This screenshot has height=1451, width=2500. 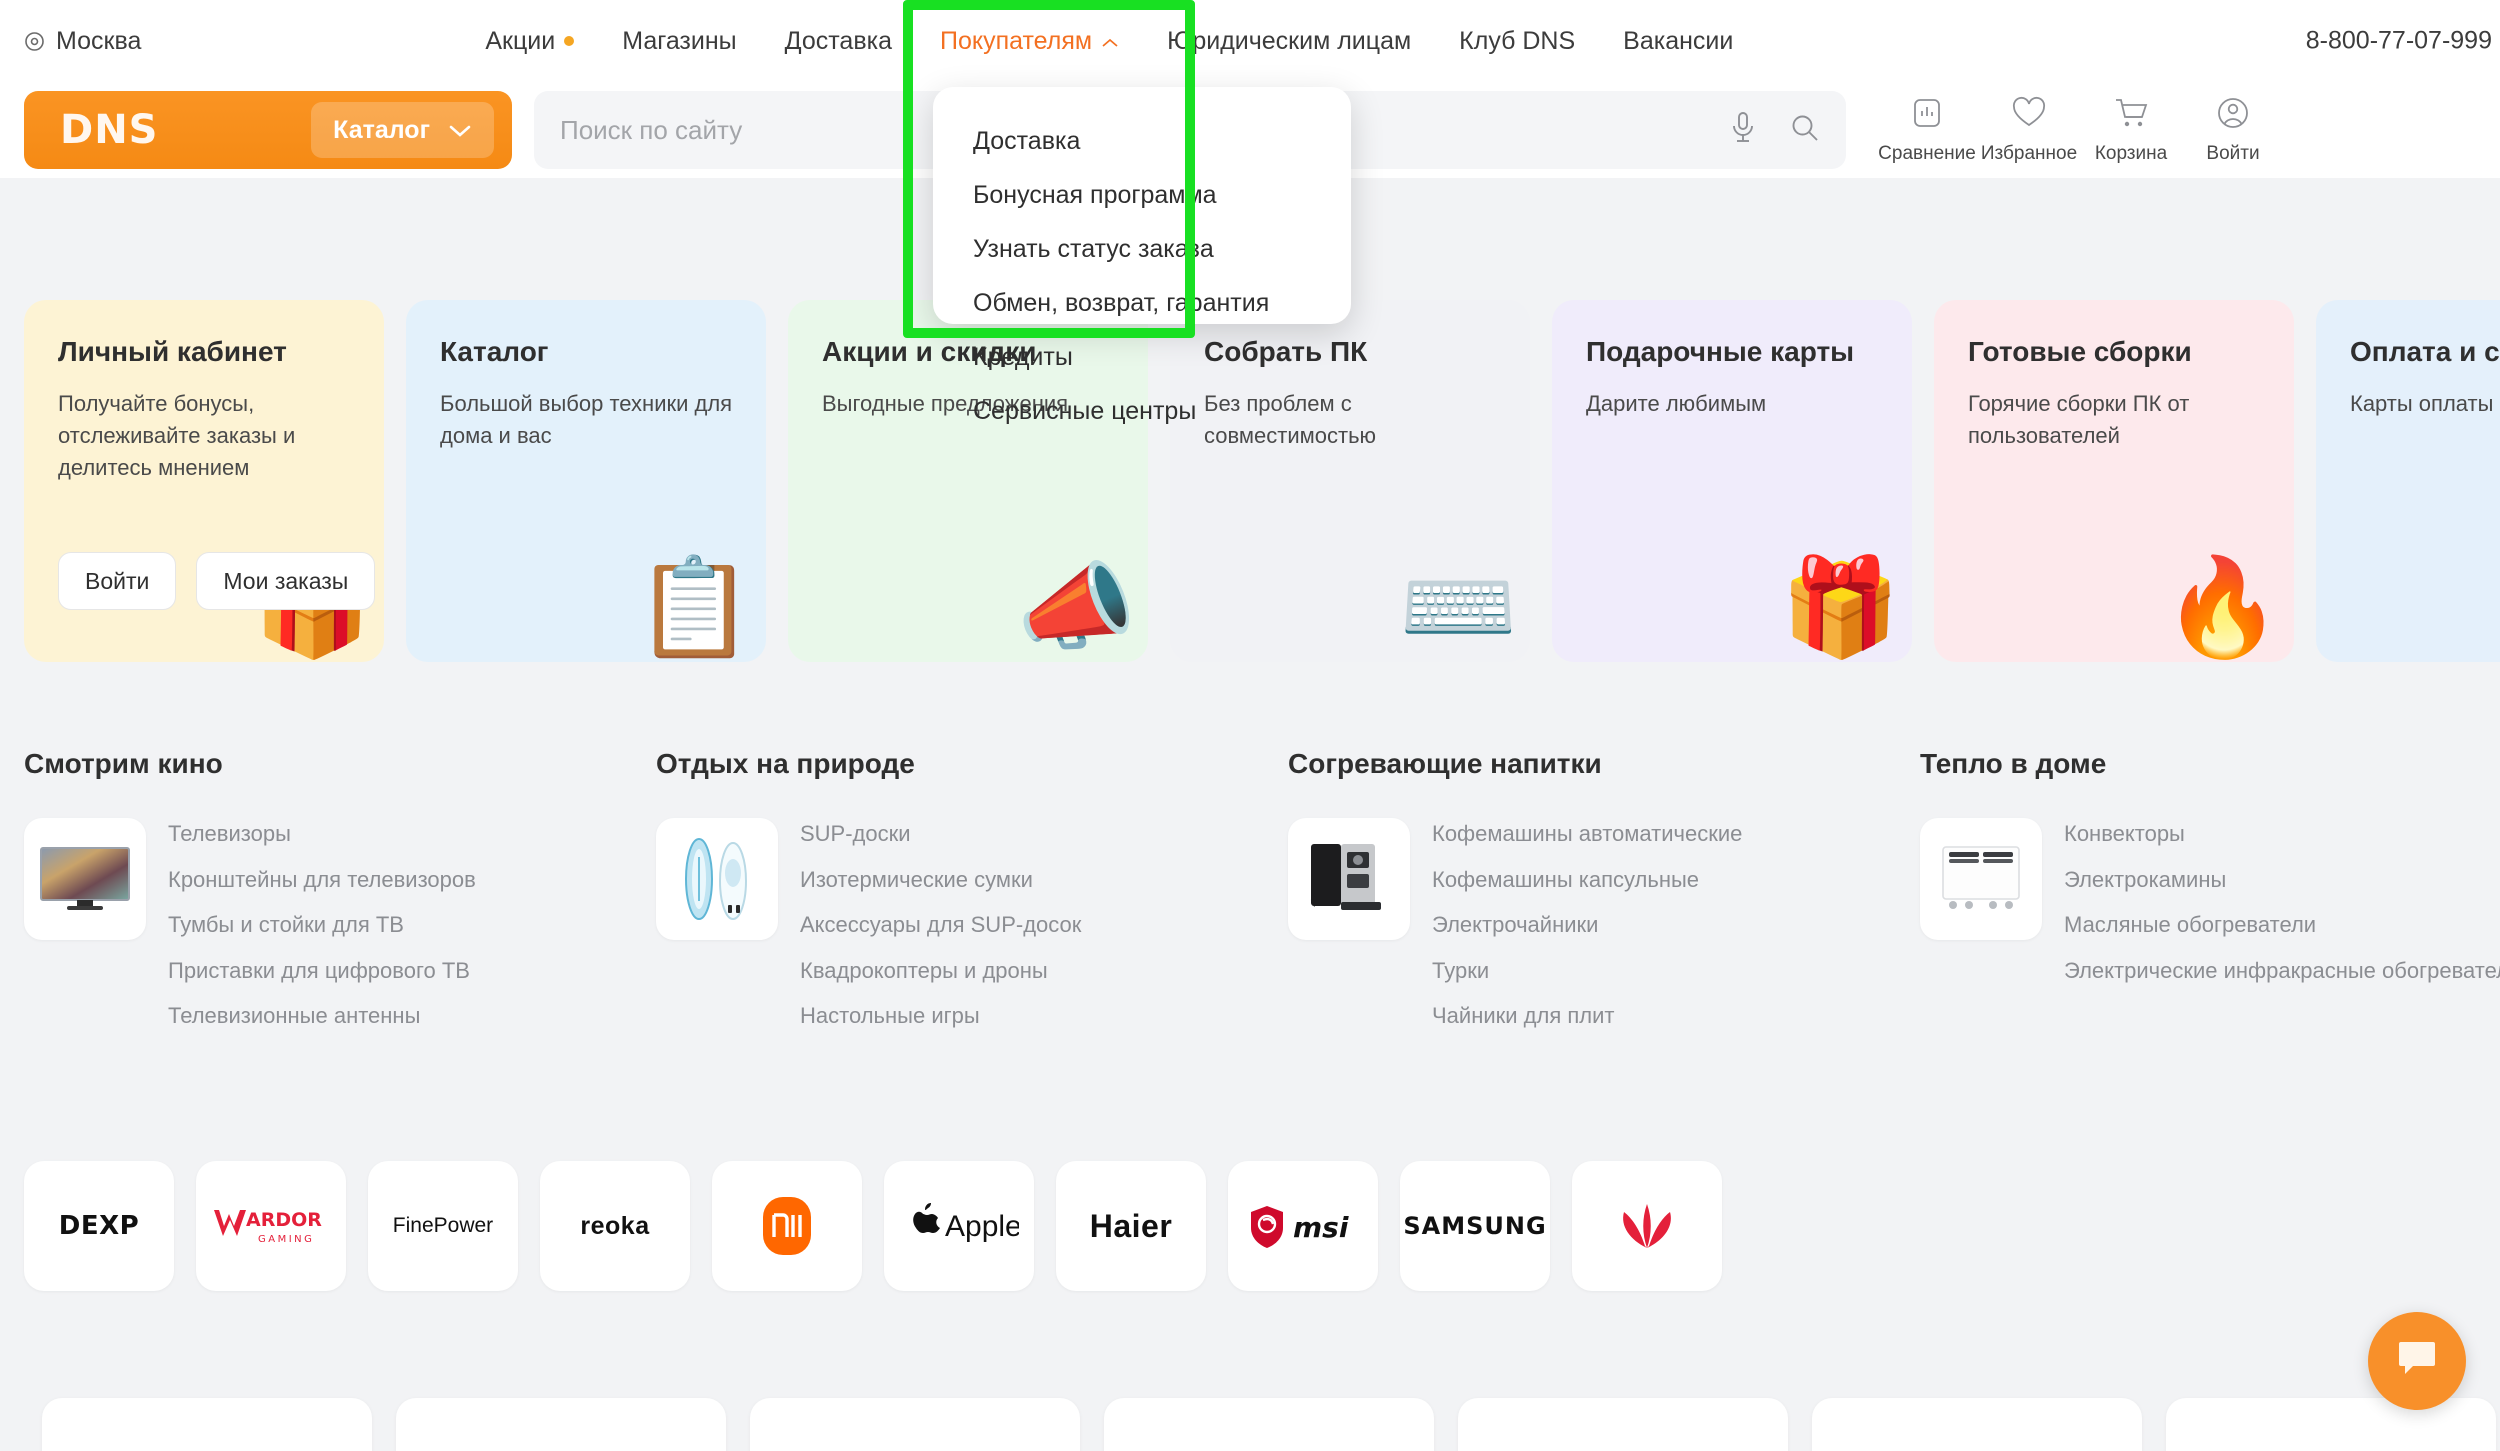 What do you see at coordinates (1349, 879) in the screenshot?
I see `coffee-machine-thumbnail` at bounding box center [1349, 879].